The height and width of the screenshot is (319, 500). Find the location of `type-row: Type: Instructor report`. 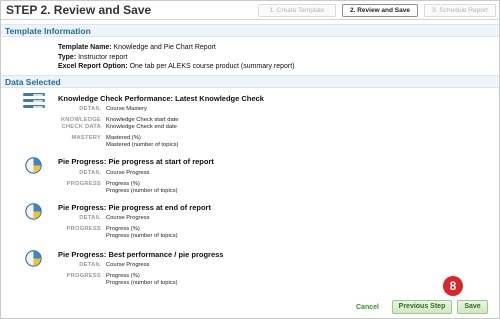

type-row: Type: Instructor report is located at coordinates (93, 57).